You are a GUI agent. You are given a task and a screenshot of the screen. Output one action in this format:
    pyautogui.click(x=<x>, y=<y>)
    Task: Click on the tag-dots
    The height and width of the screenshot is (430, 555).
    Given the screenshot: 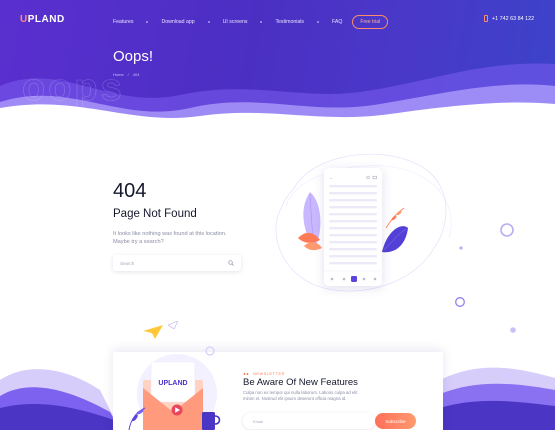 What is the action you would take?
    pyautogui.click(x=246, y=374)
    